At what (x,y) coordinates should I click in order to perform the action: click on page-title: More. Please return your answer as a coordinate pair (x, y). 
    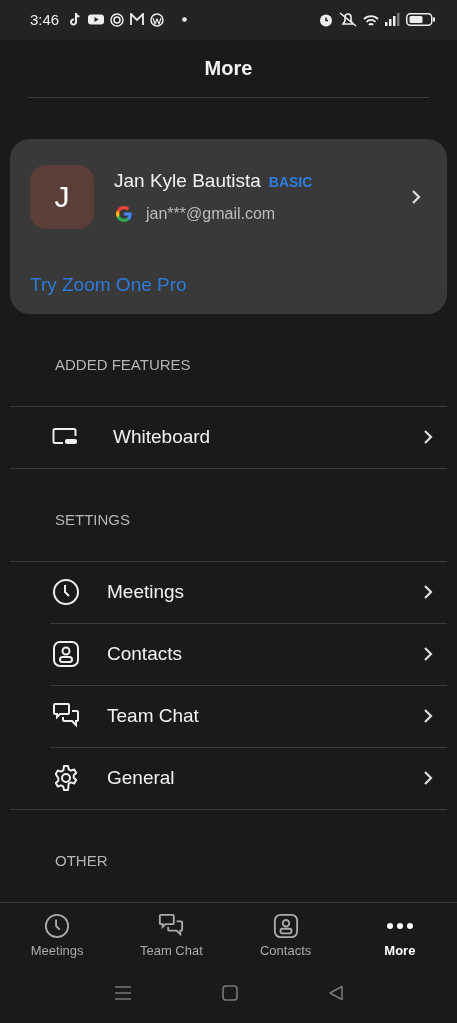
    Looking at the image, I should click on (228, 68).